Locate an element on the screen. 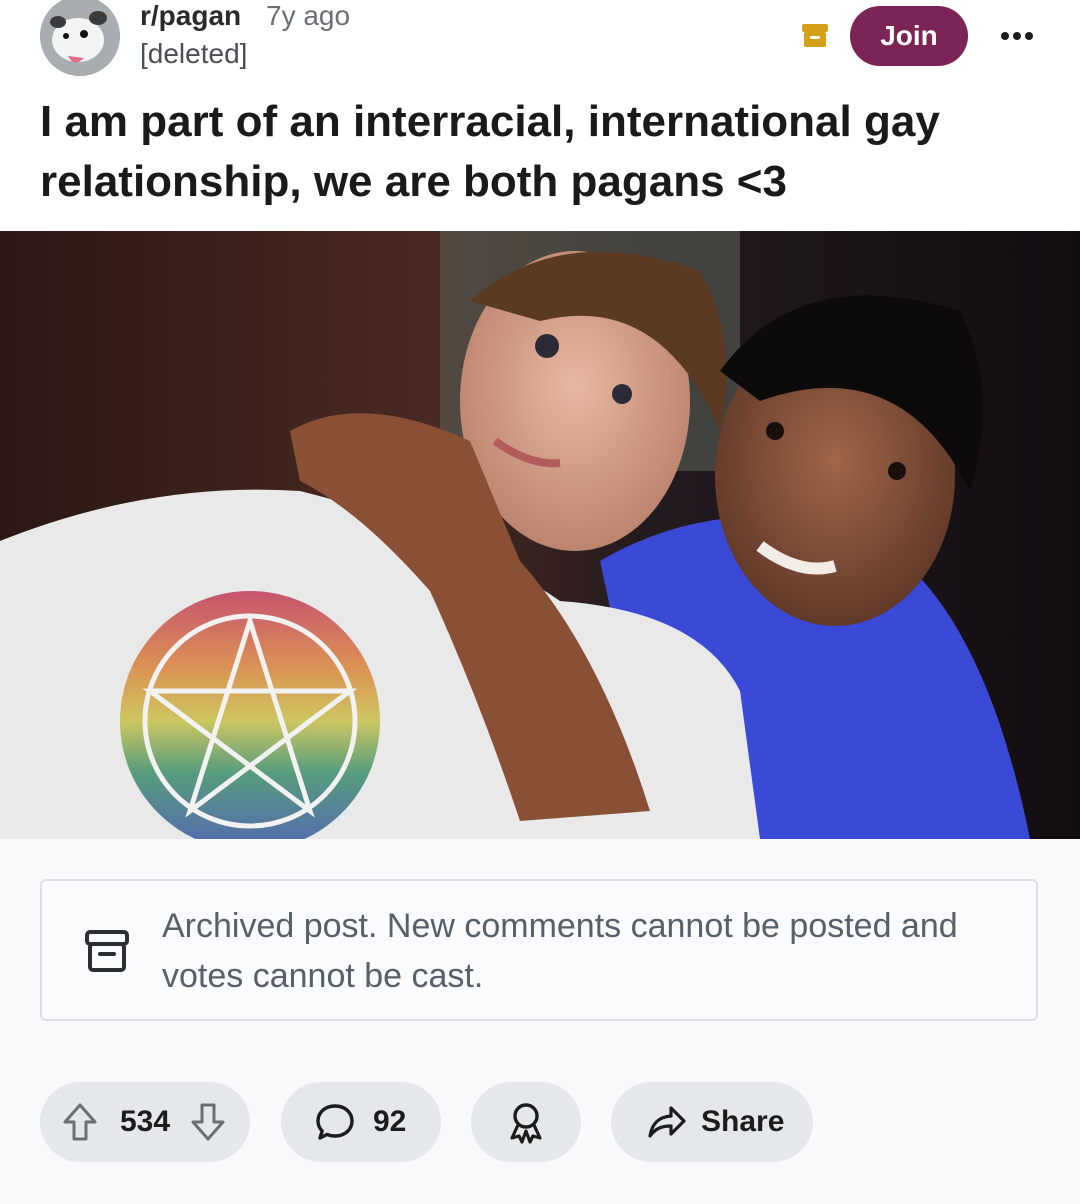 This screenshot has width=1080, height=1204. vote-control: 534 is located at coordinates (145, 1122).